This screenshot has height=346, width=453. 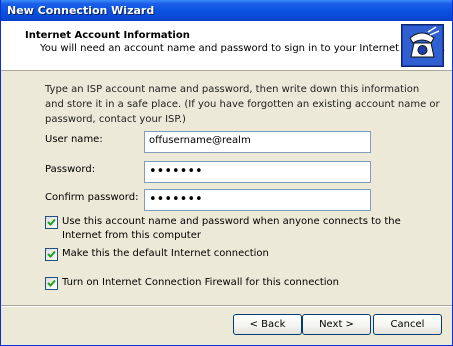 What do you see at coordinates (74, 139) in the screenshot?
I see `username-label: User name:` at bounding box center [74, 139].